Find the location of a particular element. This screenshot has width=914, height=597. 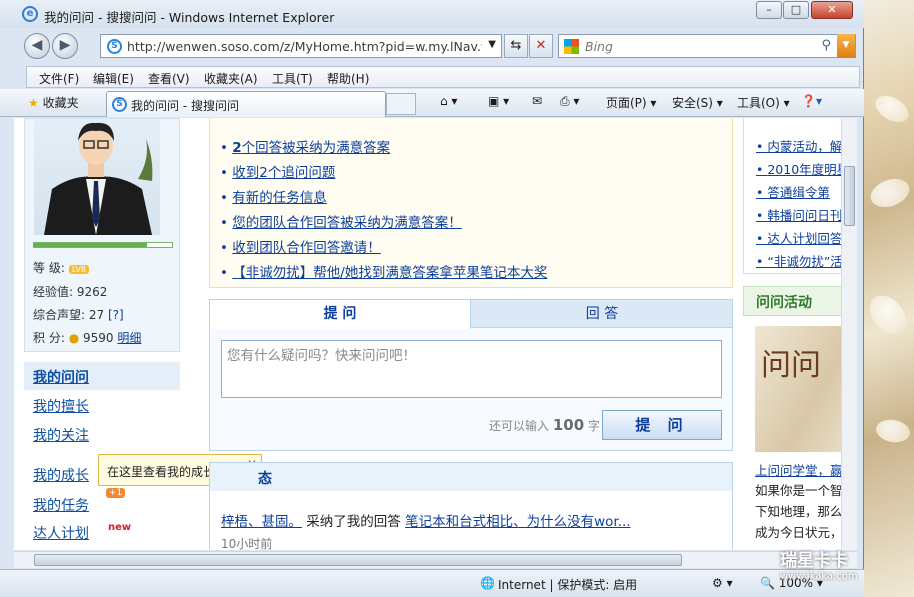

news-item: • 达人计划回答 is located at coordinates (799, 237).